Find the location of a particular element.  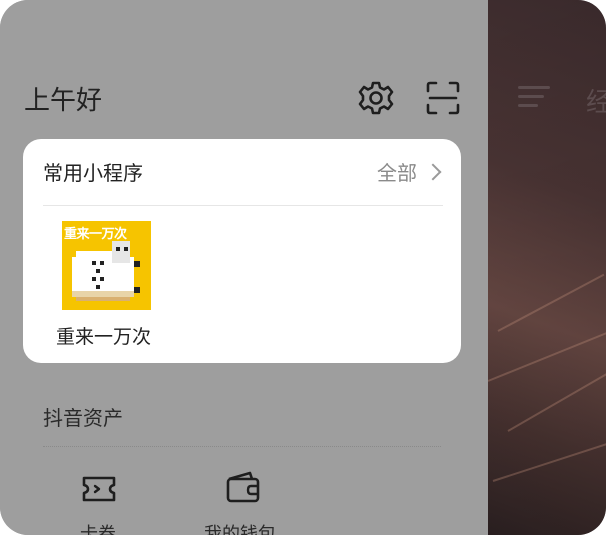

chevron-right-icon is located at coordinates (433, 172).